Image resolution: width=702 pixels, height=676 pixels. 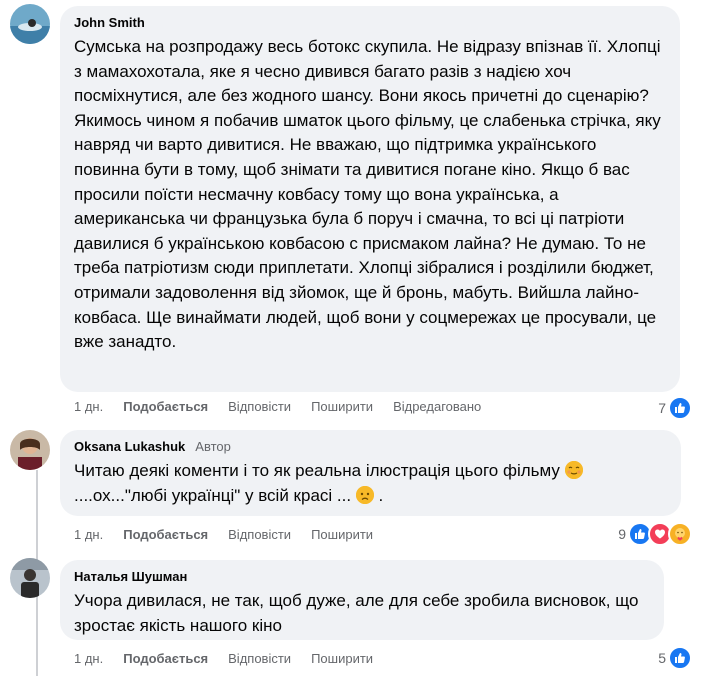 What do you see at coordinates (437, 406) in the screenshot?
I see `edited-label: Відредаговано` at bounding box center [437, 406].